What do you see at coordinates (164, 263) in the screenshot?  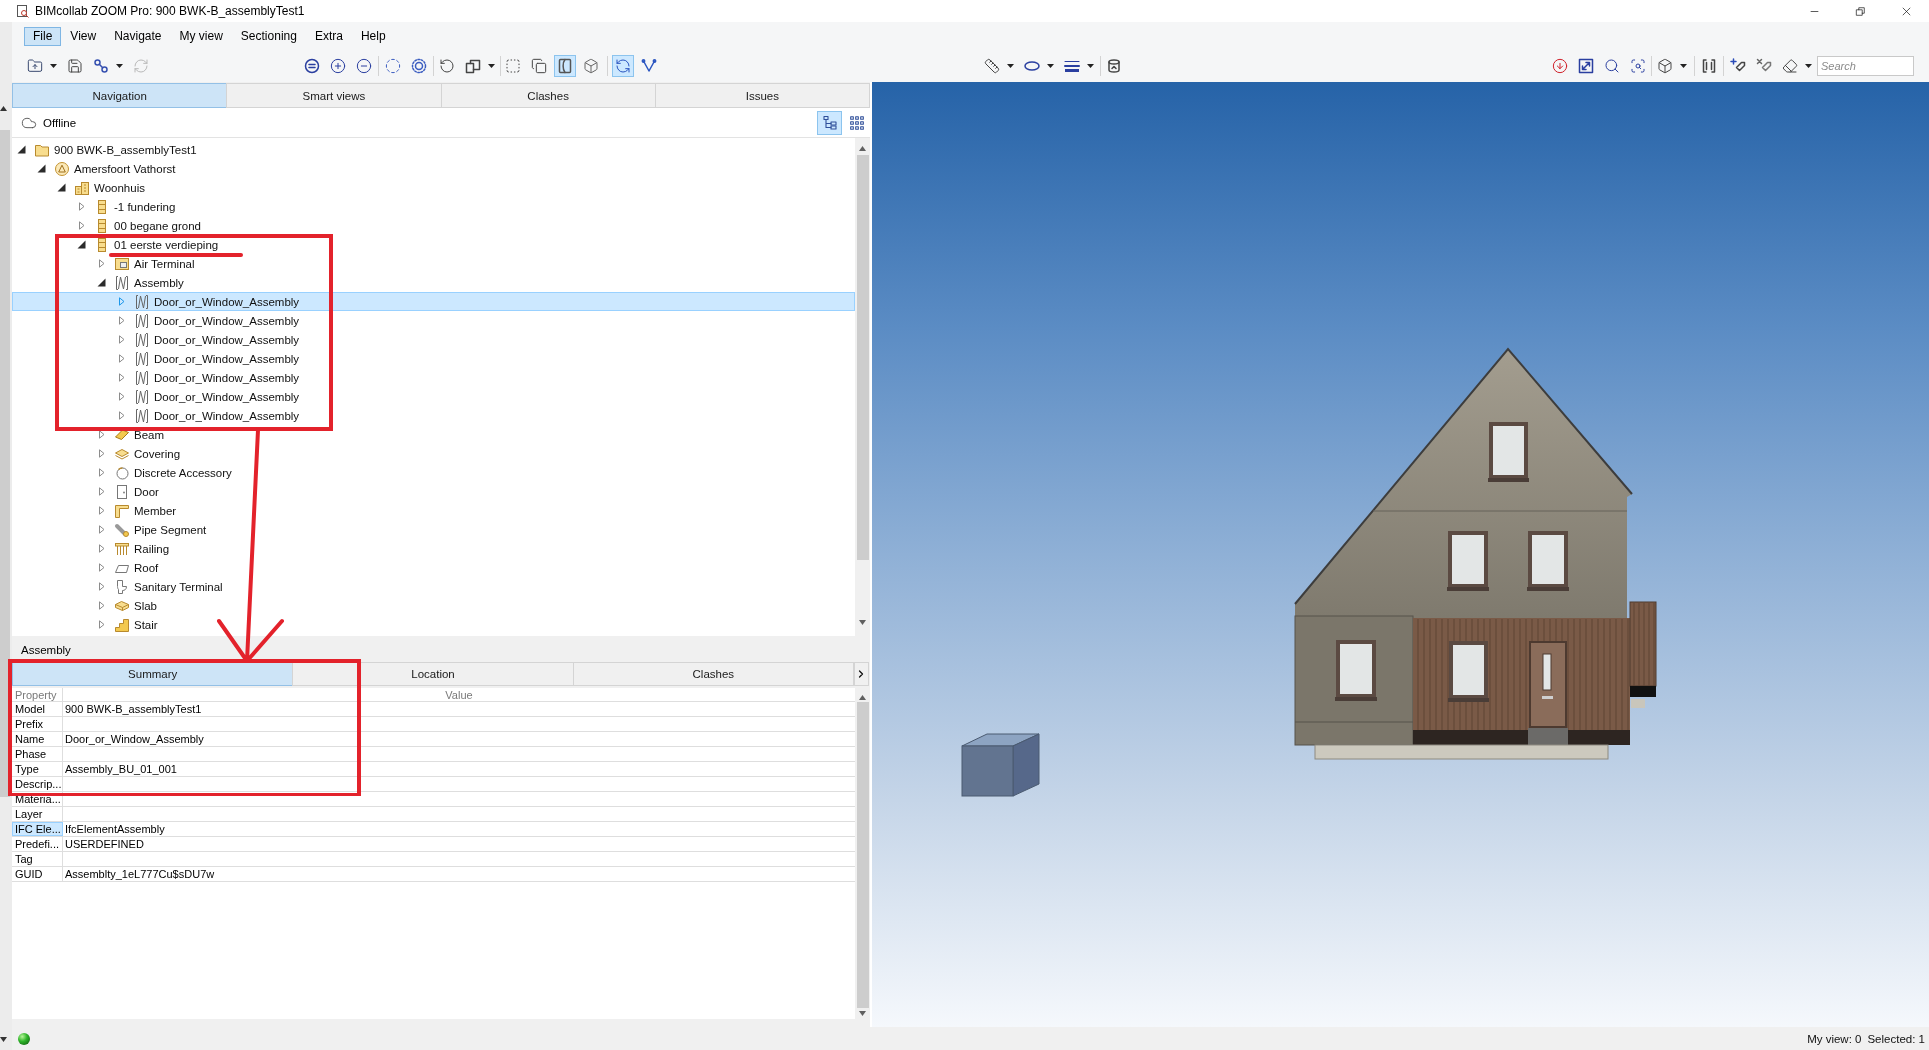 I see `tree-item: Air Terminal` at bounding box center [164, 263].